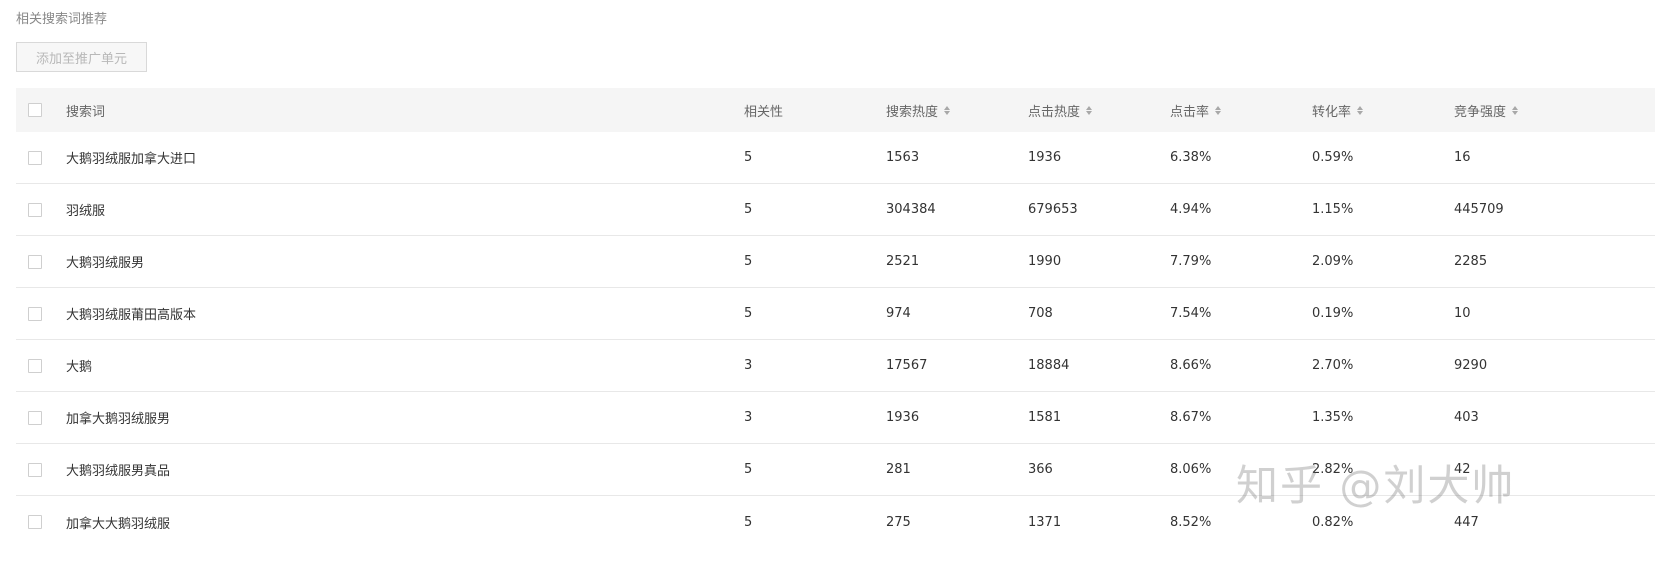 Image resolution: width=1655 pixels, height=576 pixels. Describe the element at coordinates (1190, 112) in the screenshot. I see `header-ctr-label: 点击率` at that location.